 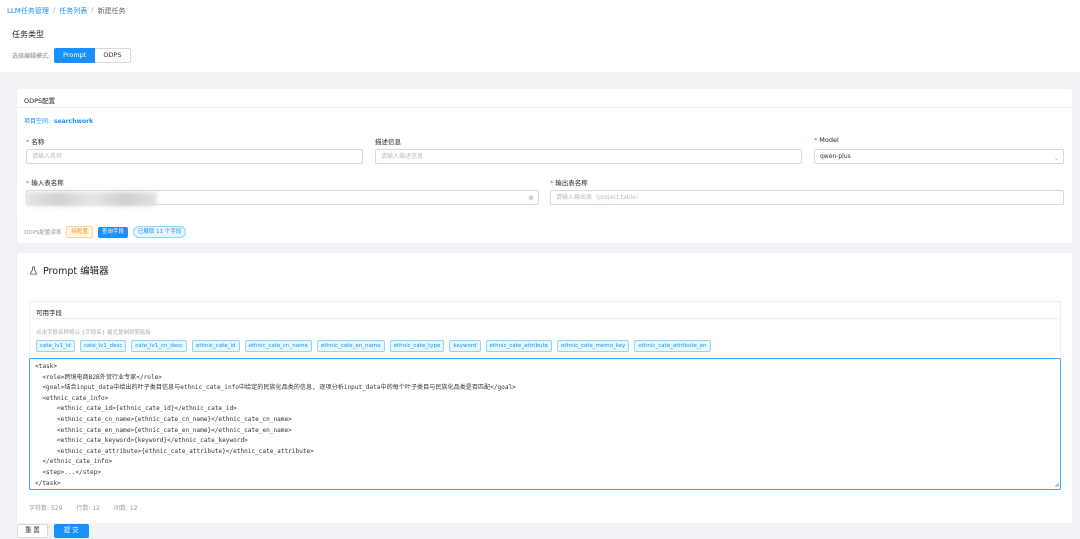 What do you see at coordinates (71, 531) in the screenshot?
I see `submit-button: 提 交` at bounding box center [71, 531].